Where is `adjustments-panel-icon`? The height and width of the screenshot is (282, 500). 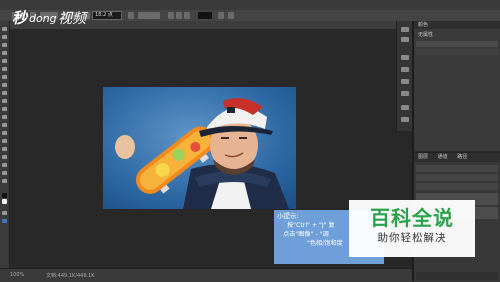 adjustments-panel-icon is located at coordinates (405, 119).